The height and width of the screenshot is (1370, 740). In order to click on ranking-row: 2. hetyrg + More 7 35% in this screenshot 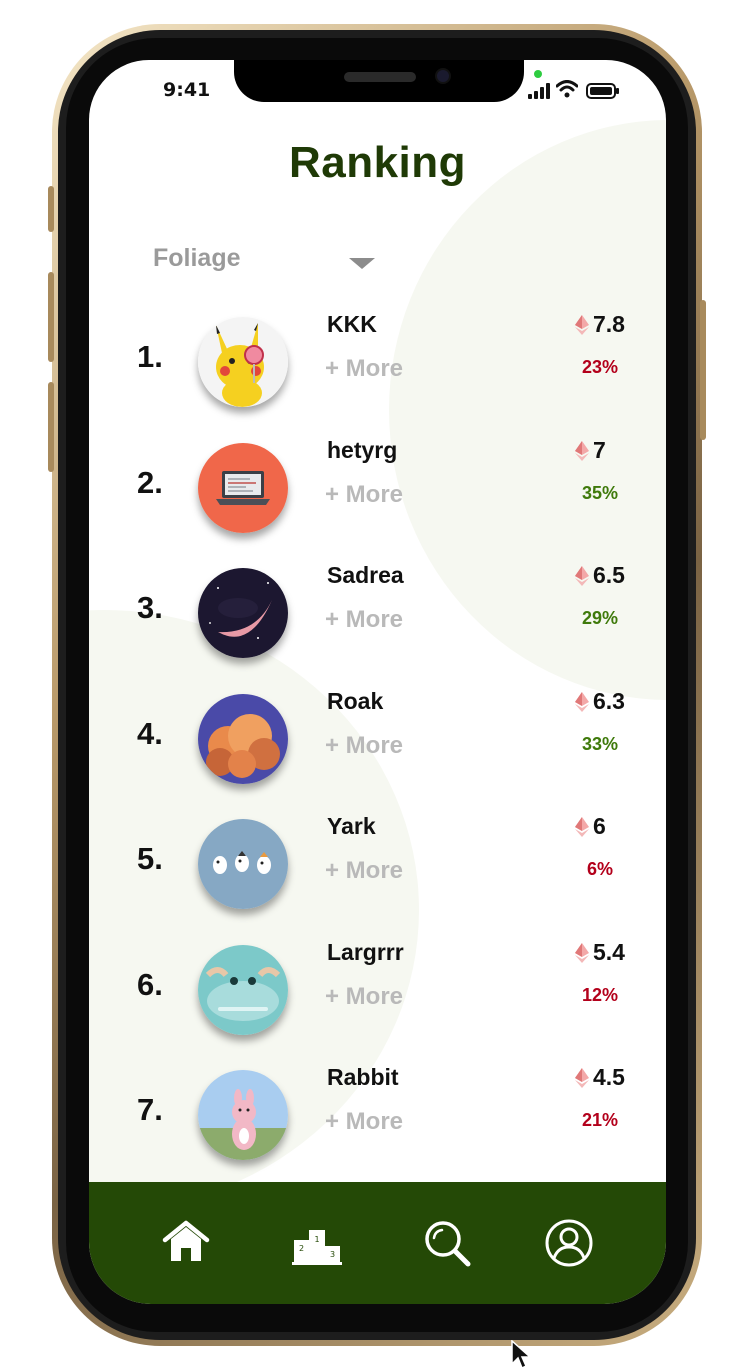, I will do `click(377, 490)`.